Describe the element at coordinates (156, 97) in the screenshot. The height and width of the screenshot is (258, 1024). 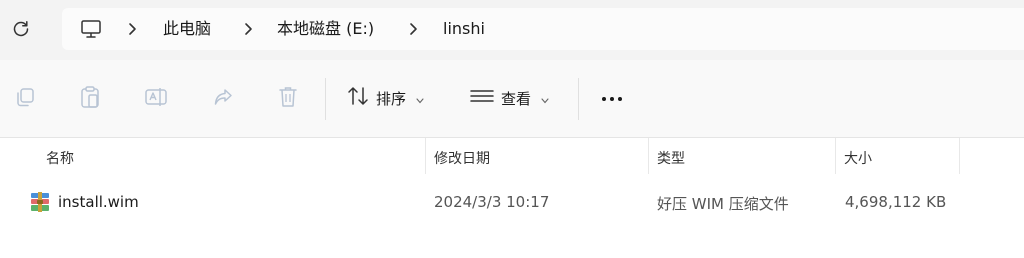
I see `rename-icon` at that location.